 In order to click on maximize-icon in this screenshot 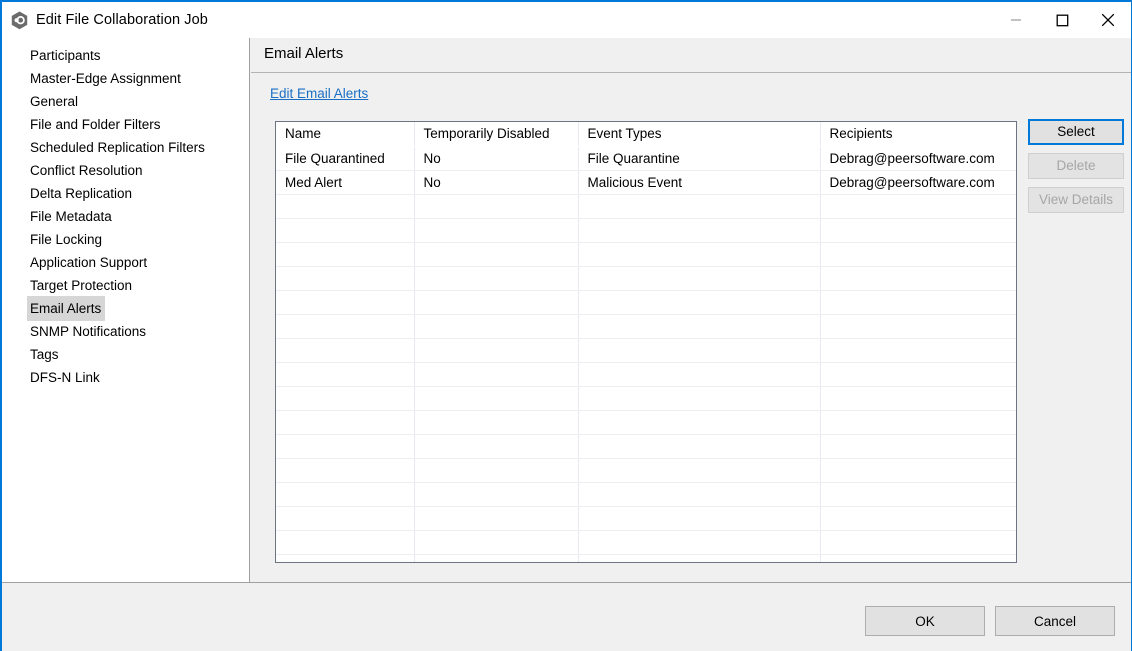, I will do `click(1062, 20)`.